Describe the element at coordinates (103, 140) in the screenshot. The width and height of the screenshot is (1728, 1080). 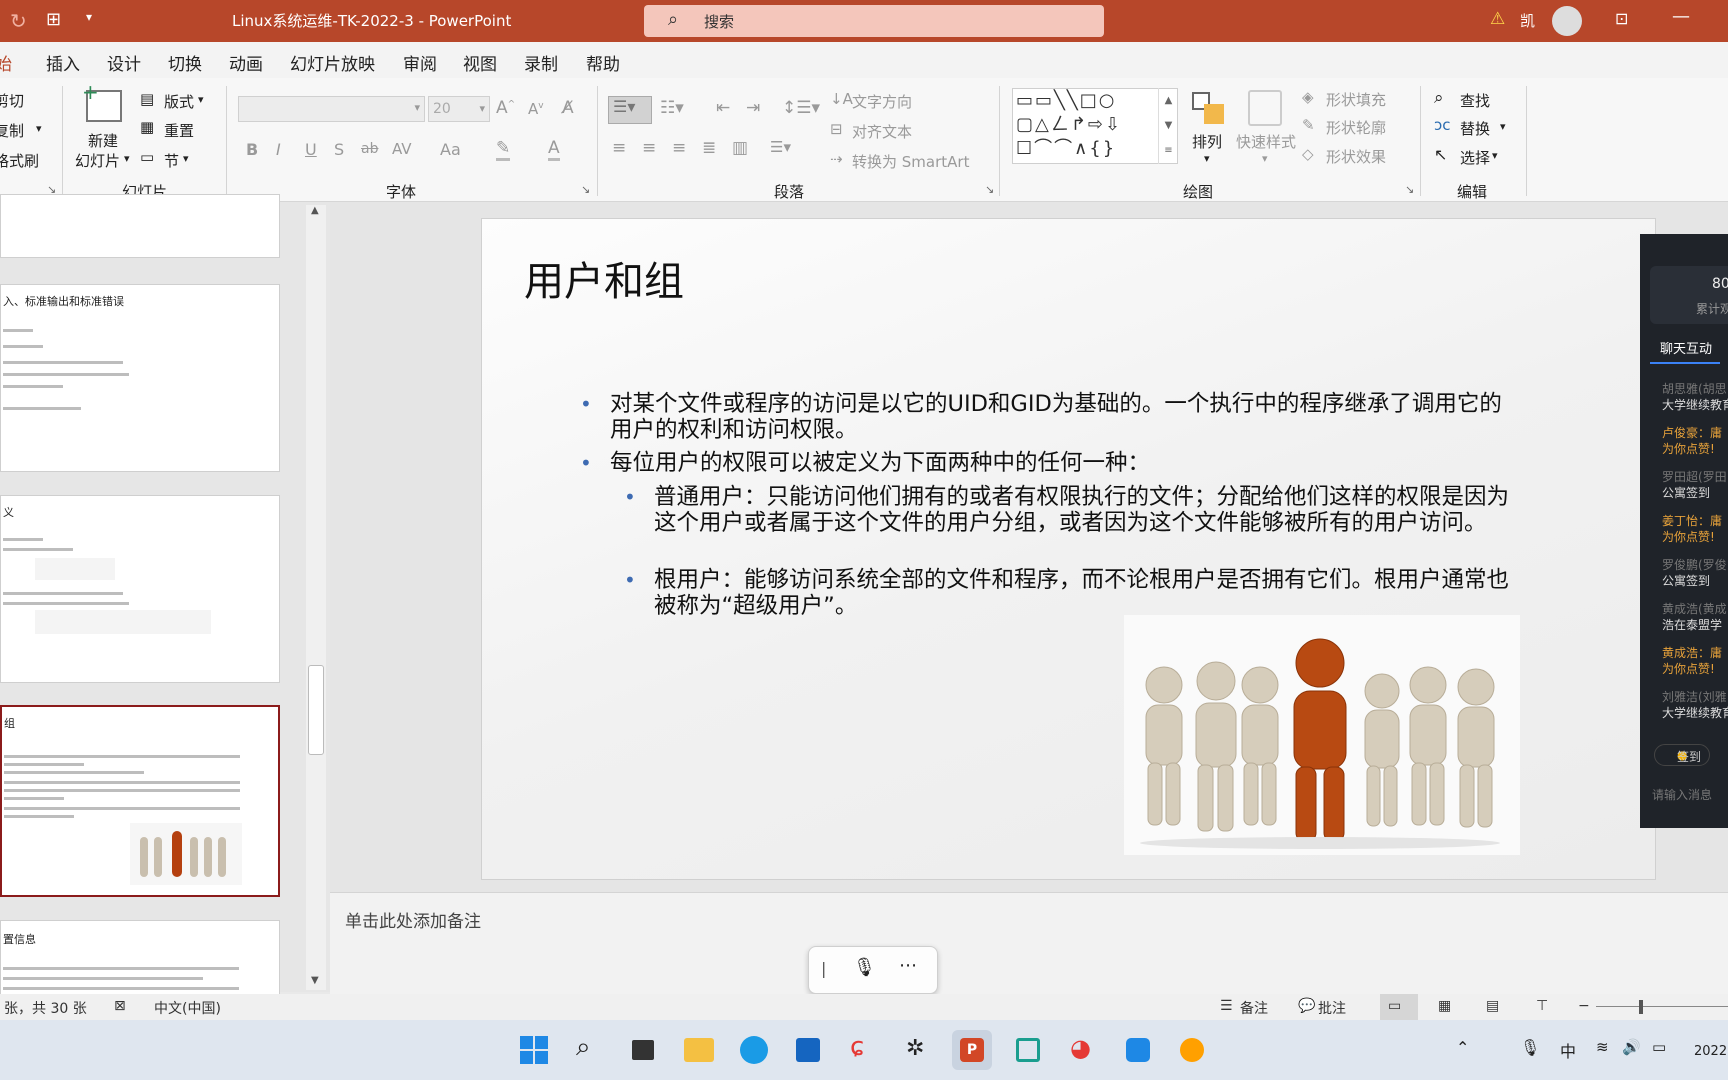
I see `new-slide-label-1: 新建` at that location.